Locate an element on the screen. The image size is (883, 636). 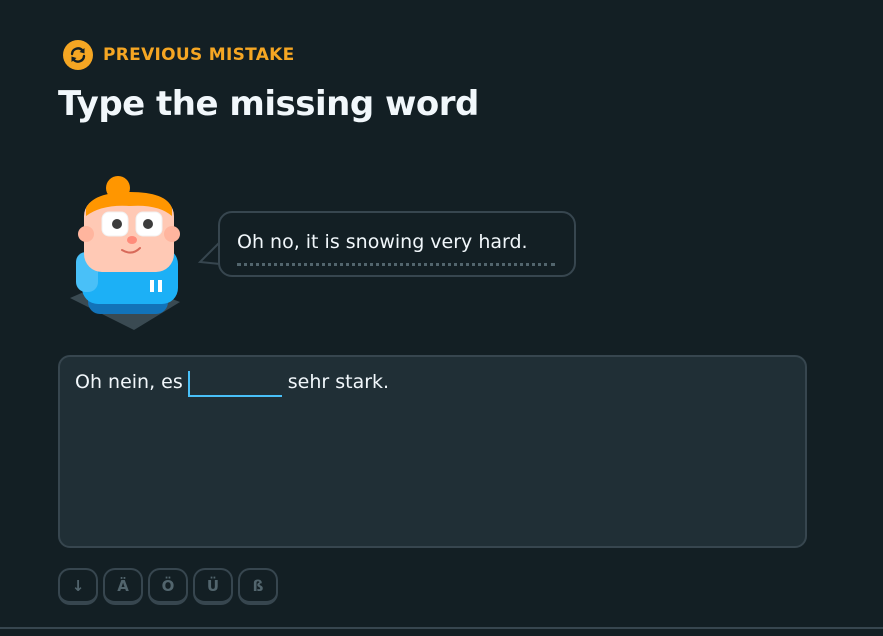
speech-bubble: Oh no, it is snowing very hard. is located at coordinates (397, 244).